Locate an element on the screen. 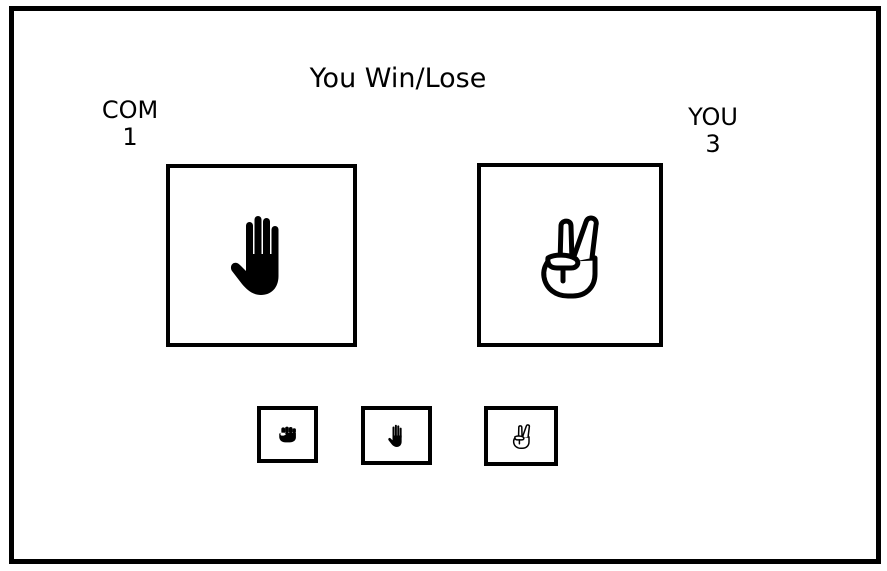 This screenshot has height=571, width=887. player-scoreboard: YOU 3 is located at coordinates (713, 131).